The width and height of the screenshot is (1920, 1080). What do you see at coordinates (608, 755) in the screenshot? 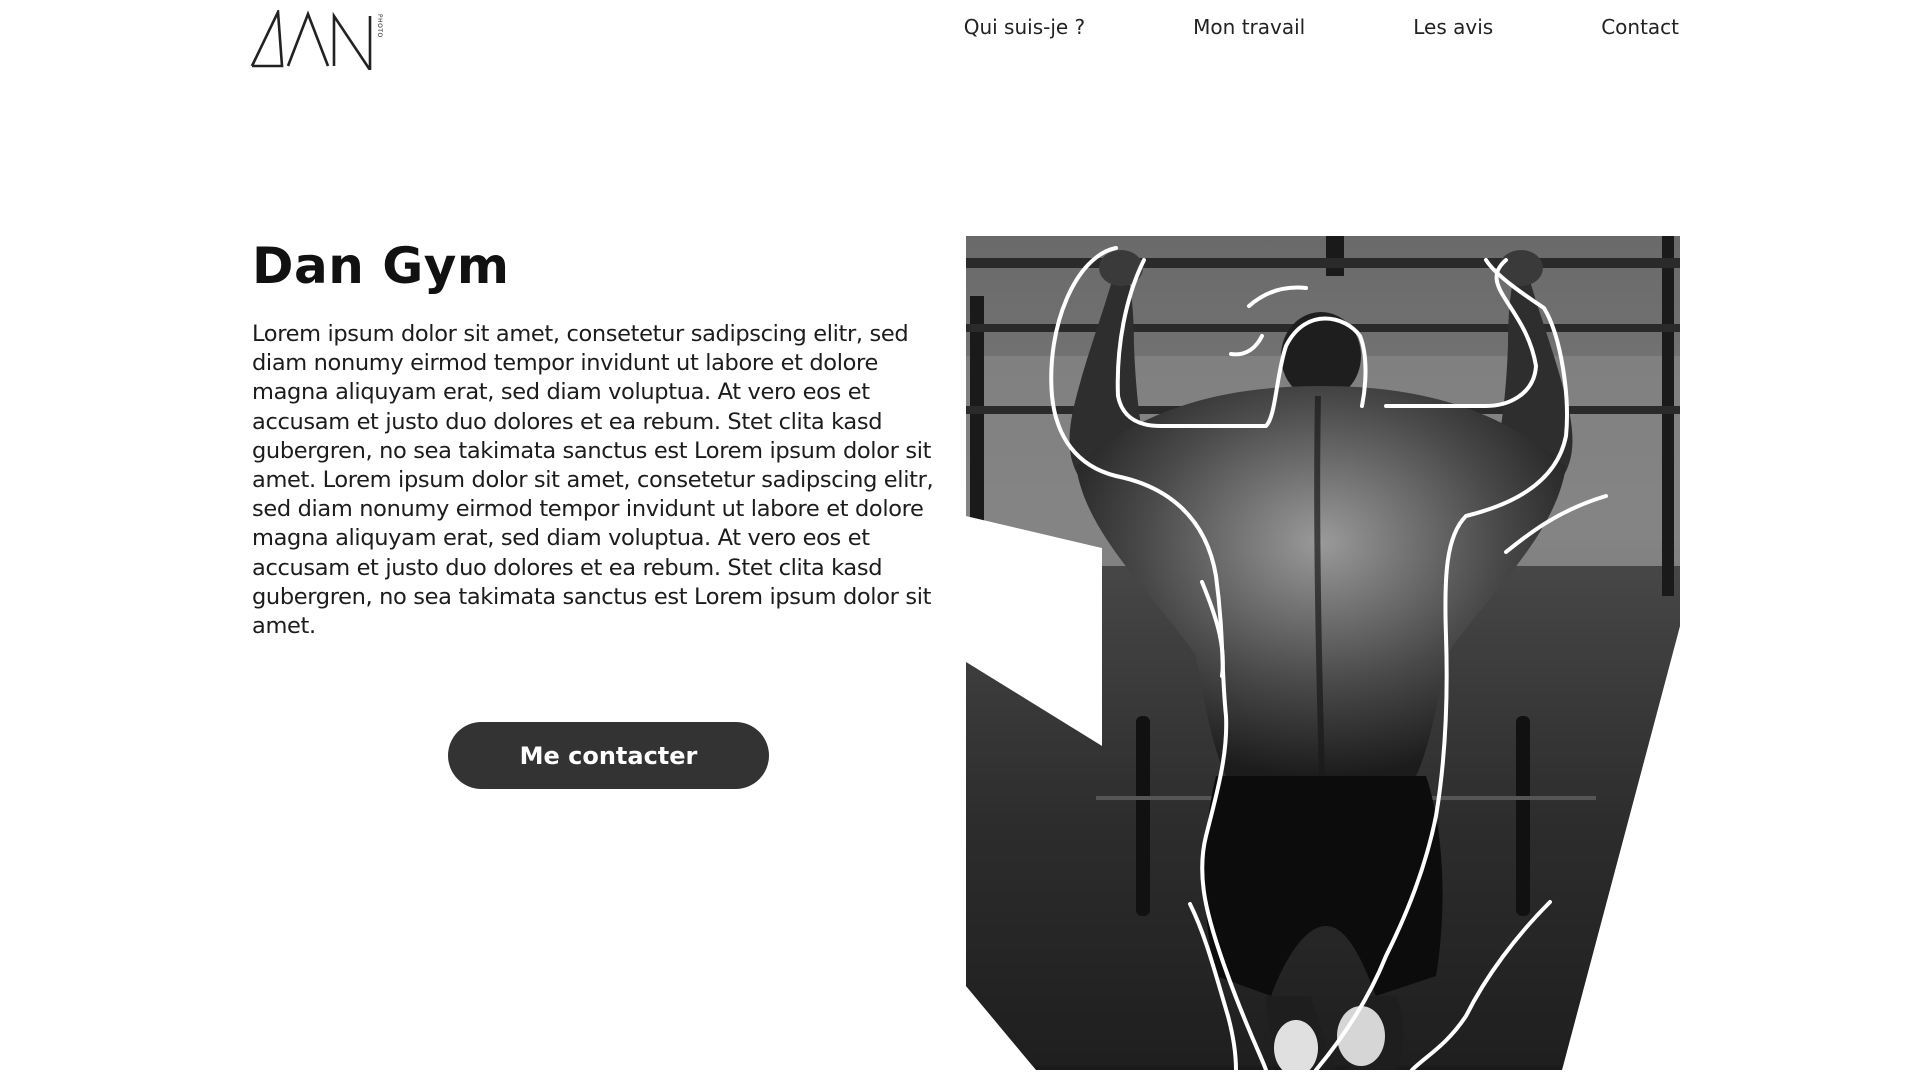
I see `contact-button: Me contacter` at bounding box center [608, 755].